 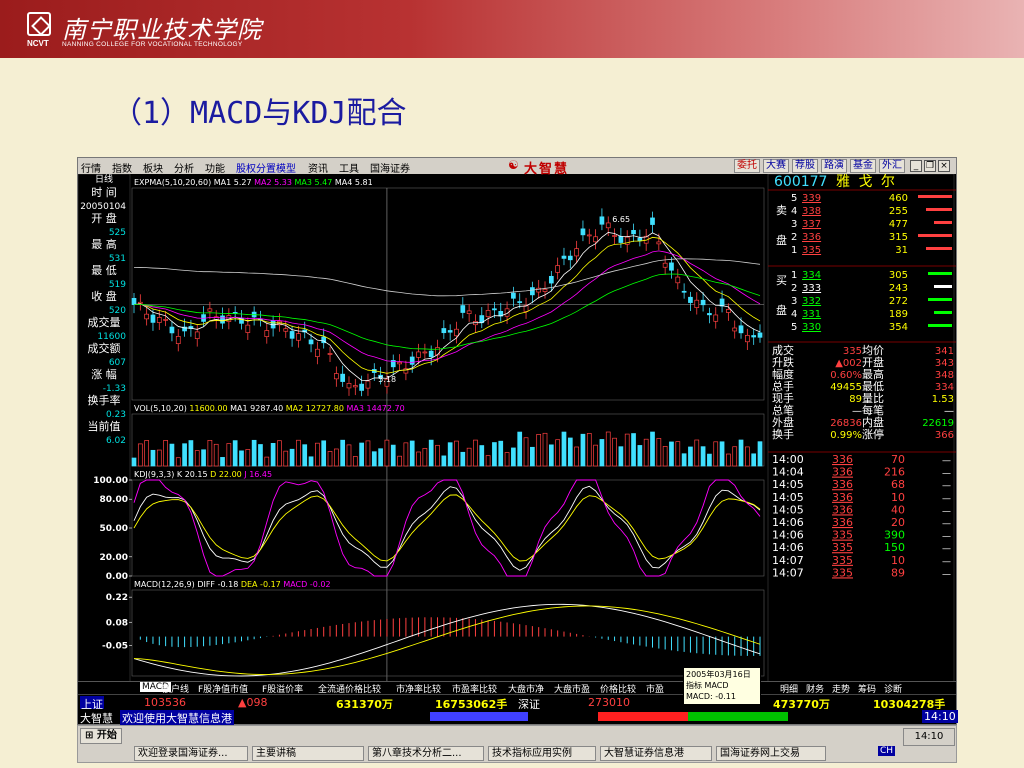 What do you see at coordinates (855, 399) in the screenshot?
I see `stat-value: 89` at bounding box center [855, 399].